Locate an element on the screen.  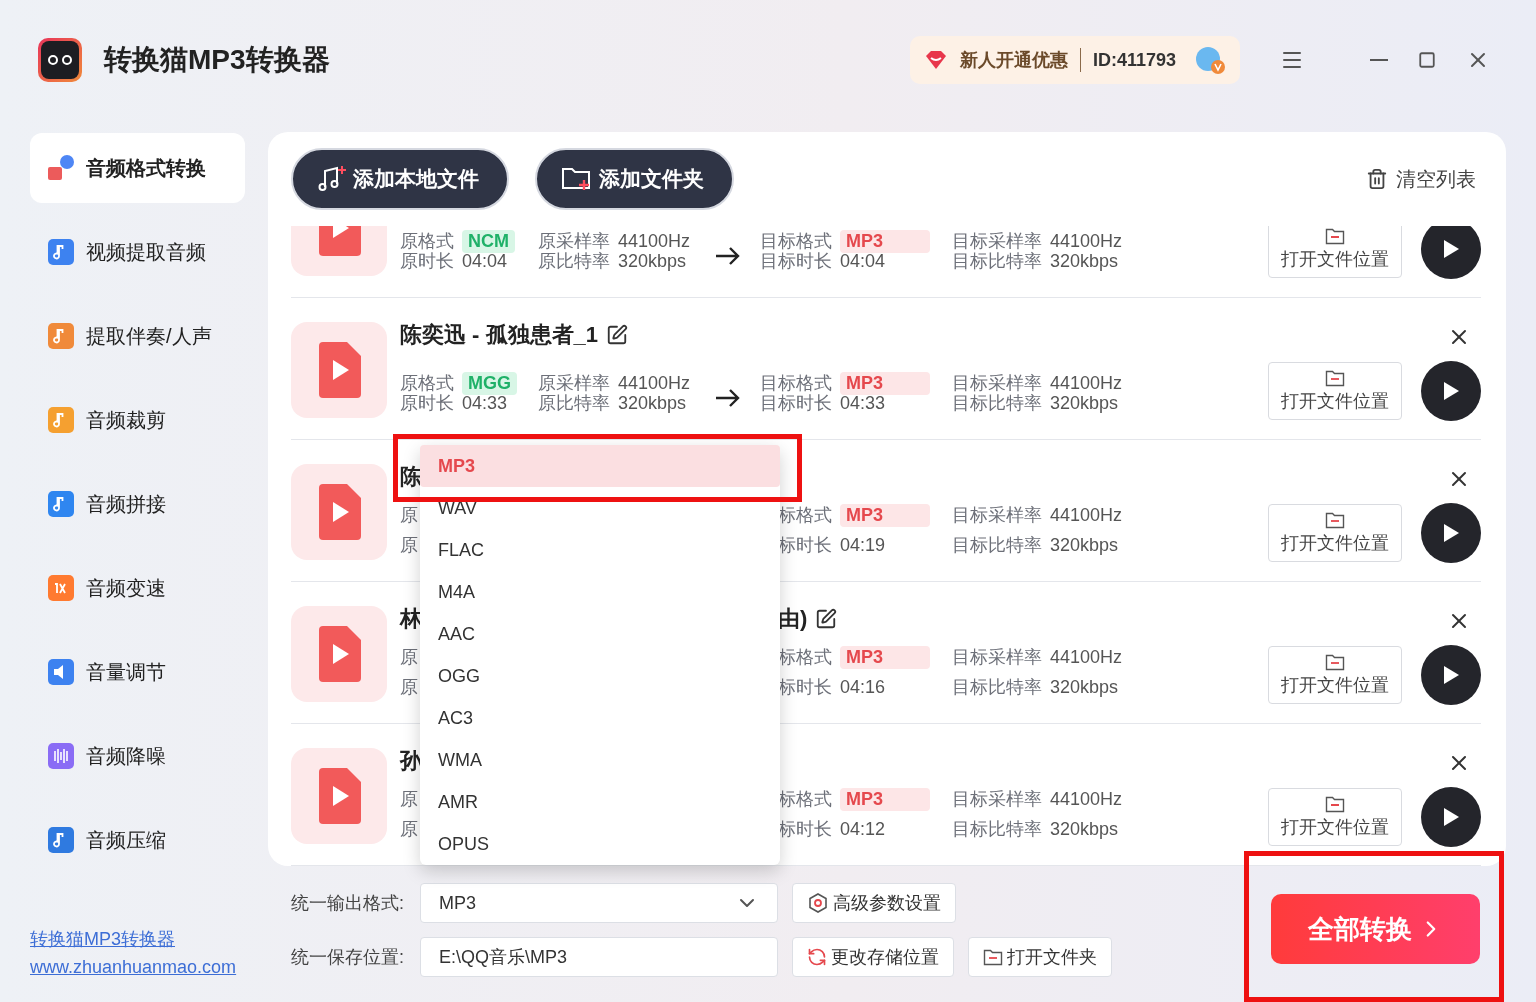
speaker-icon is located at coordinates (61, 672).